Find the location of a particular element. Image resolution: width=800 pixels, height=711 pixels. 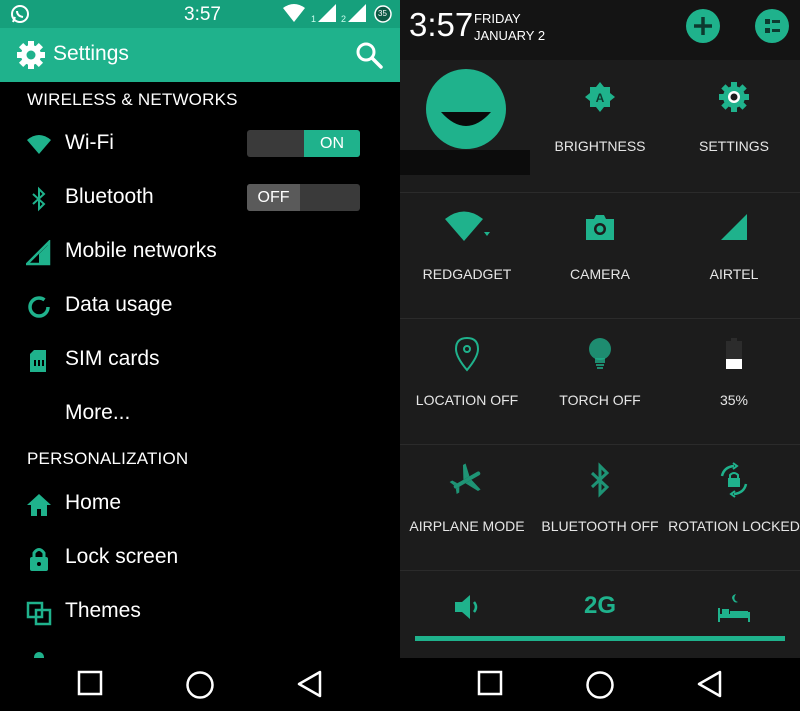

status-bar: 3:57 1 2 35 is located at coordinates (200, 14).